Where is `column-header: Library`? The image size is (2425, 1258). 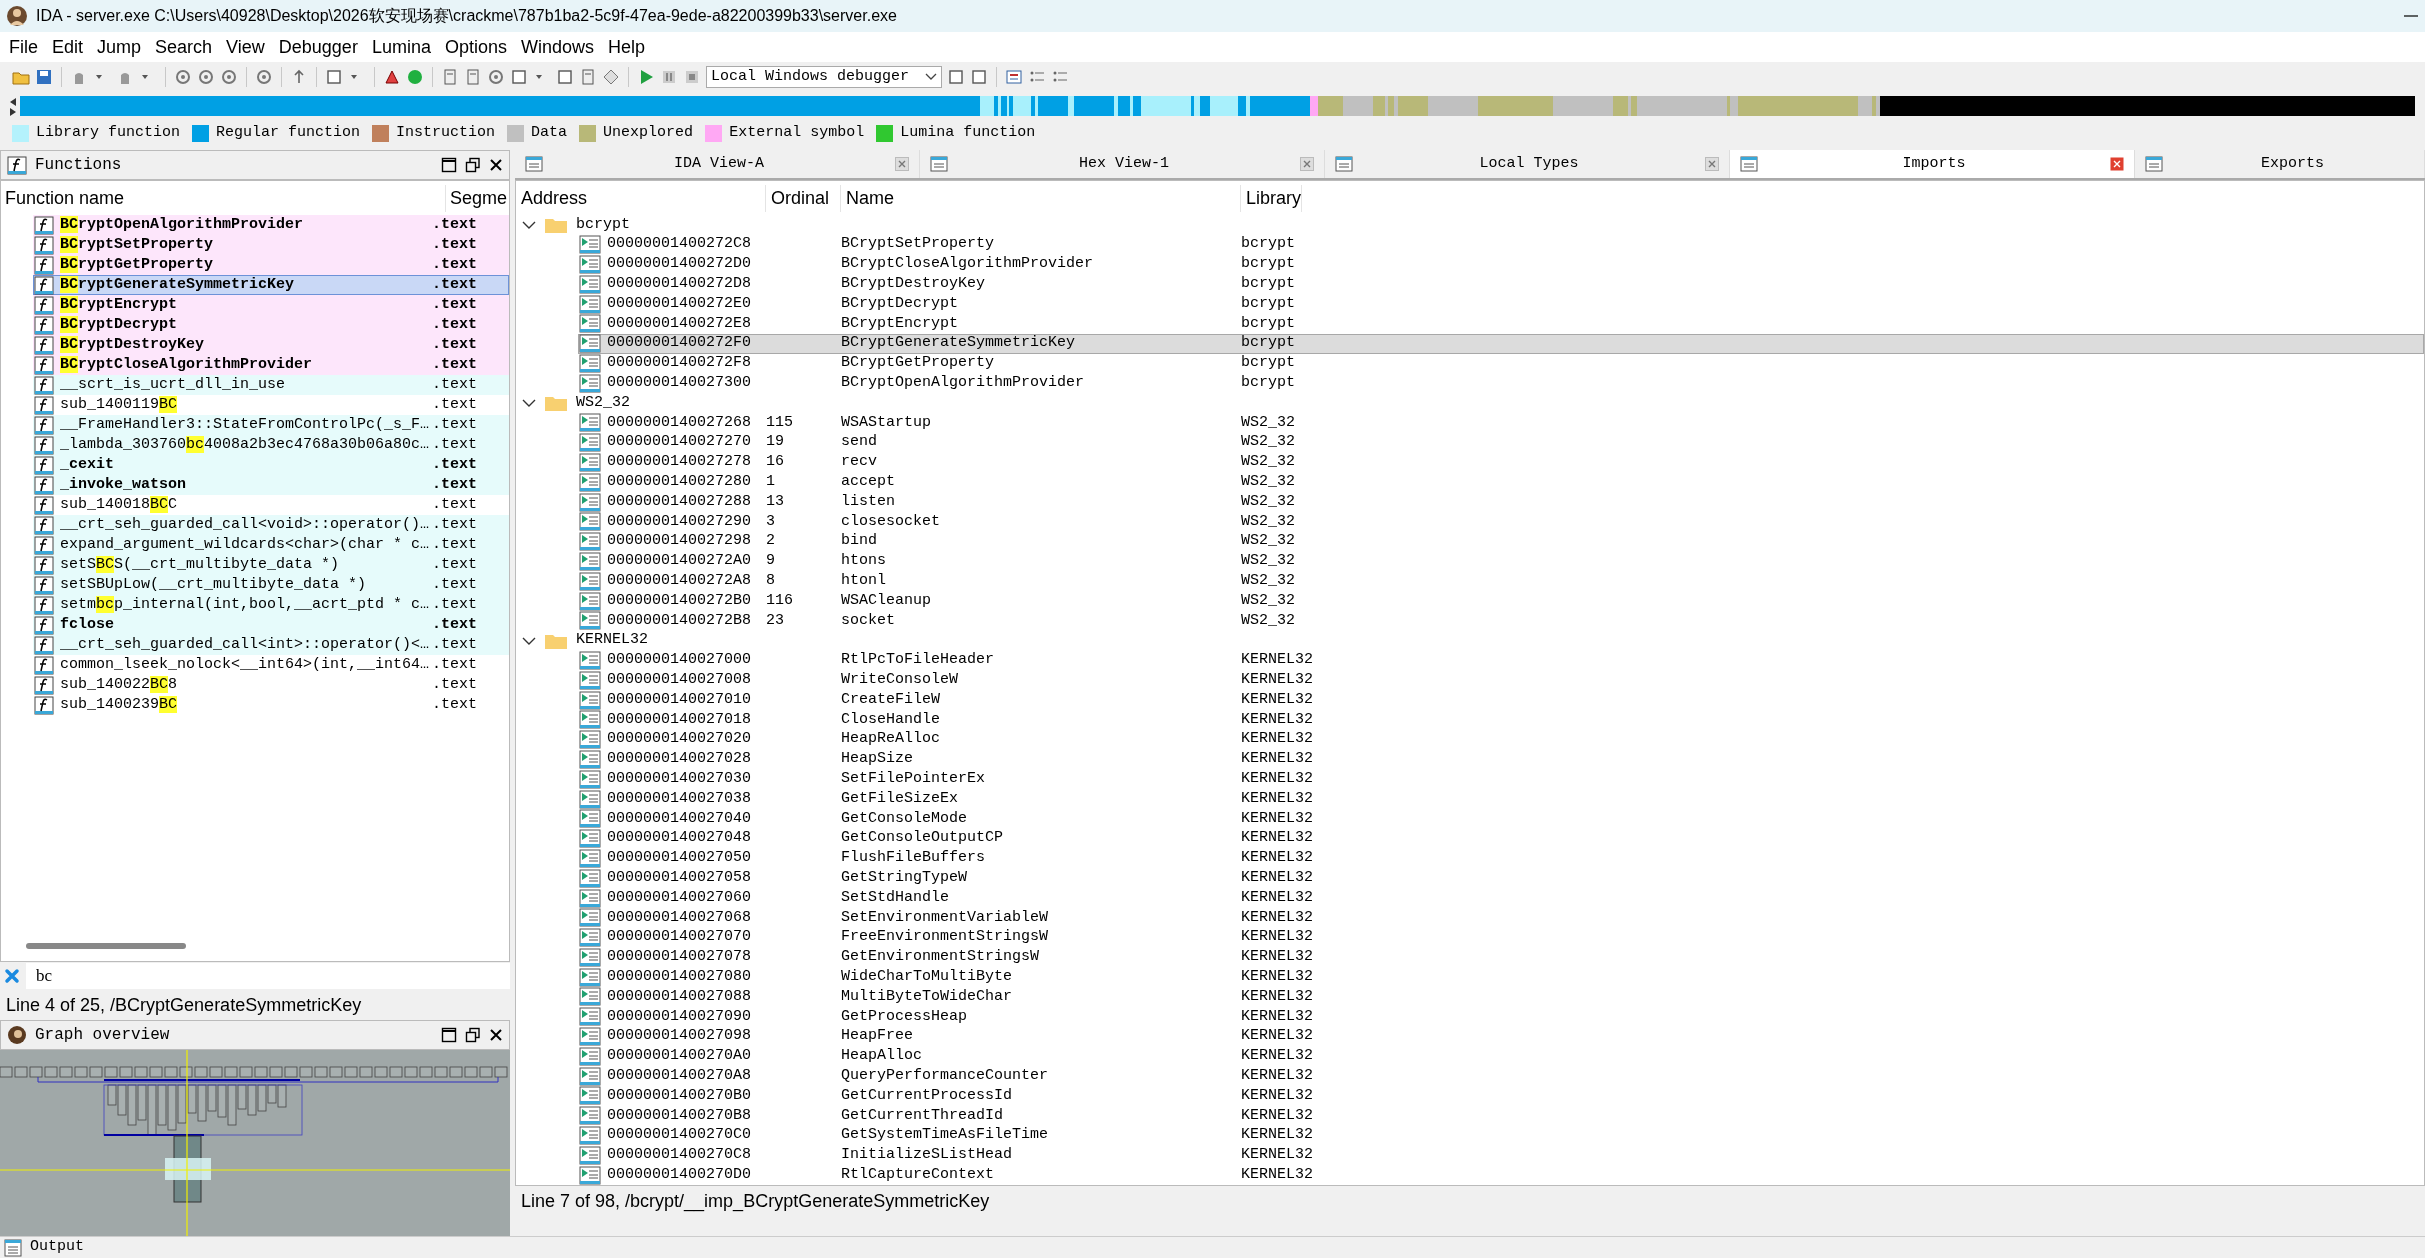
column-header: Library is located at coordinates (1272, 198).